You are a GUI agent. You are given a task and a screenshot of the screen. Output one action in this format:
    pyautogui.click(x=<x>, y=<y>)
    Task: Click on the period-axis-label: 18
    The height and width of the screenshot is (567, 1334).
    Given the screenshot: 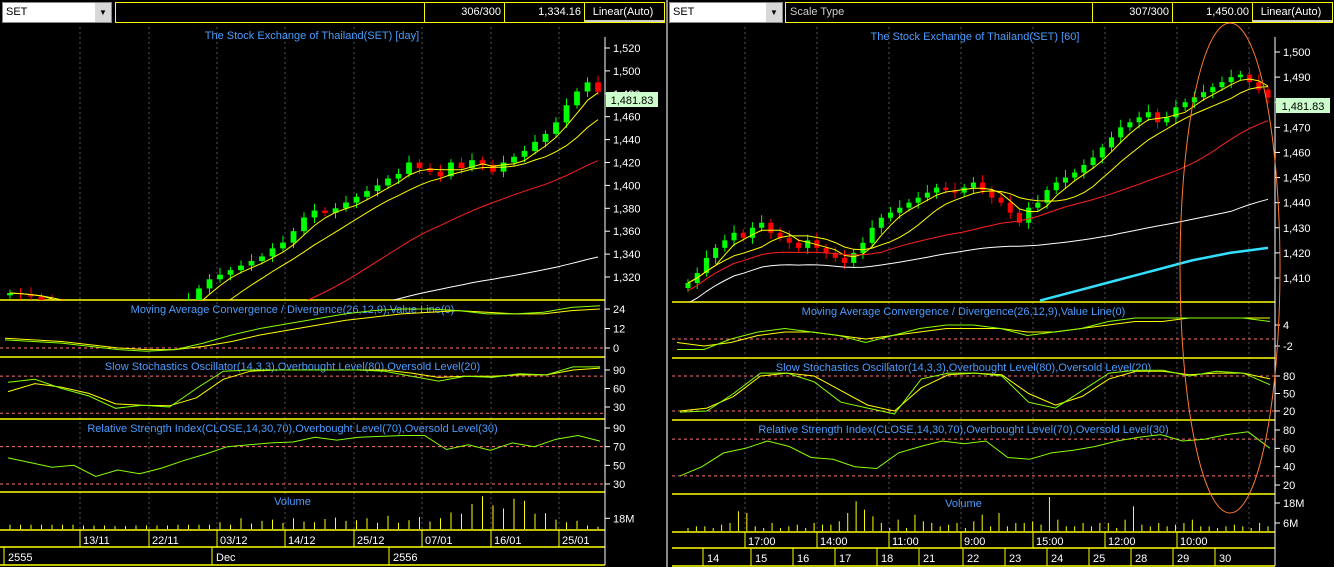 What is the action you would take?
    pyautogui.click(x=887, y=559)
    